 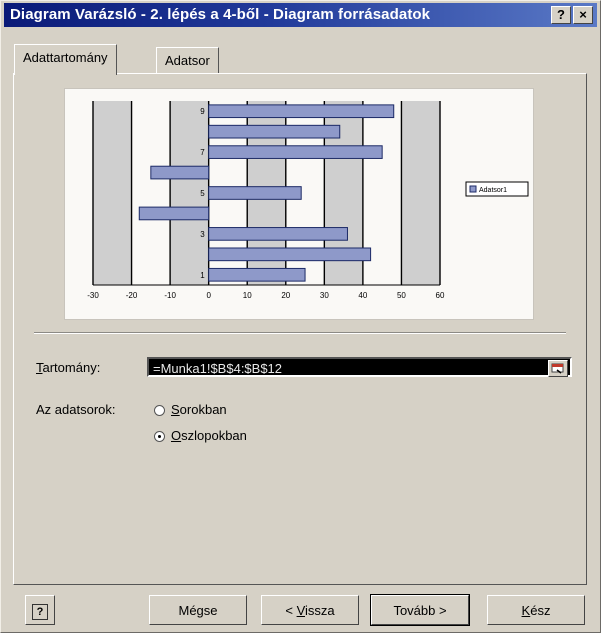 I want to click on next-button: Tovább >, so click(x=420, y=610).